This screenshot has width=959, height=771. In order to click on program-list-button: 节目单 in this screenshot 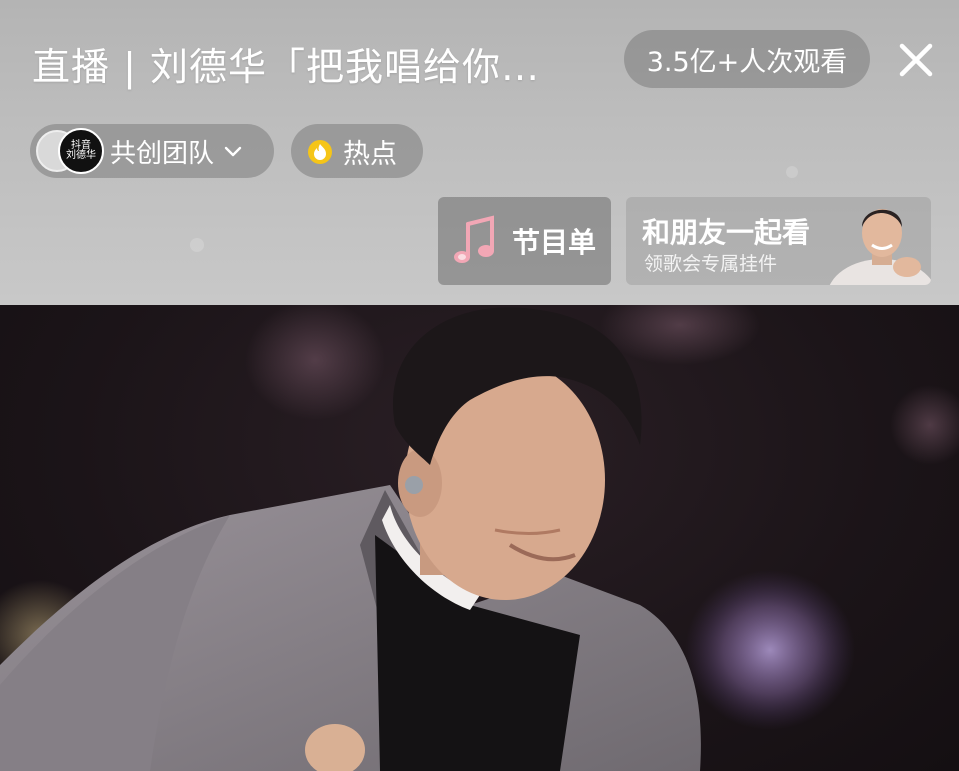, I will do `click(524, 241)`.